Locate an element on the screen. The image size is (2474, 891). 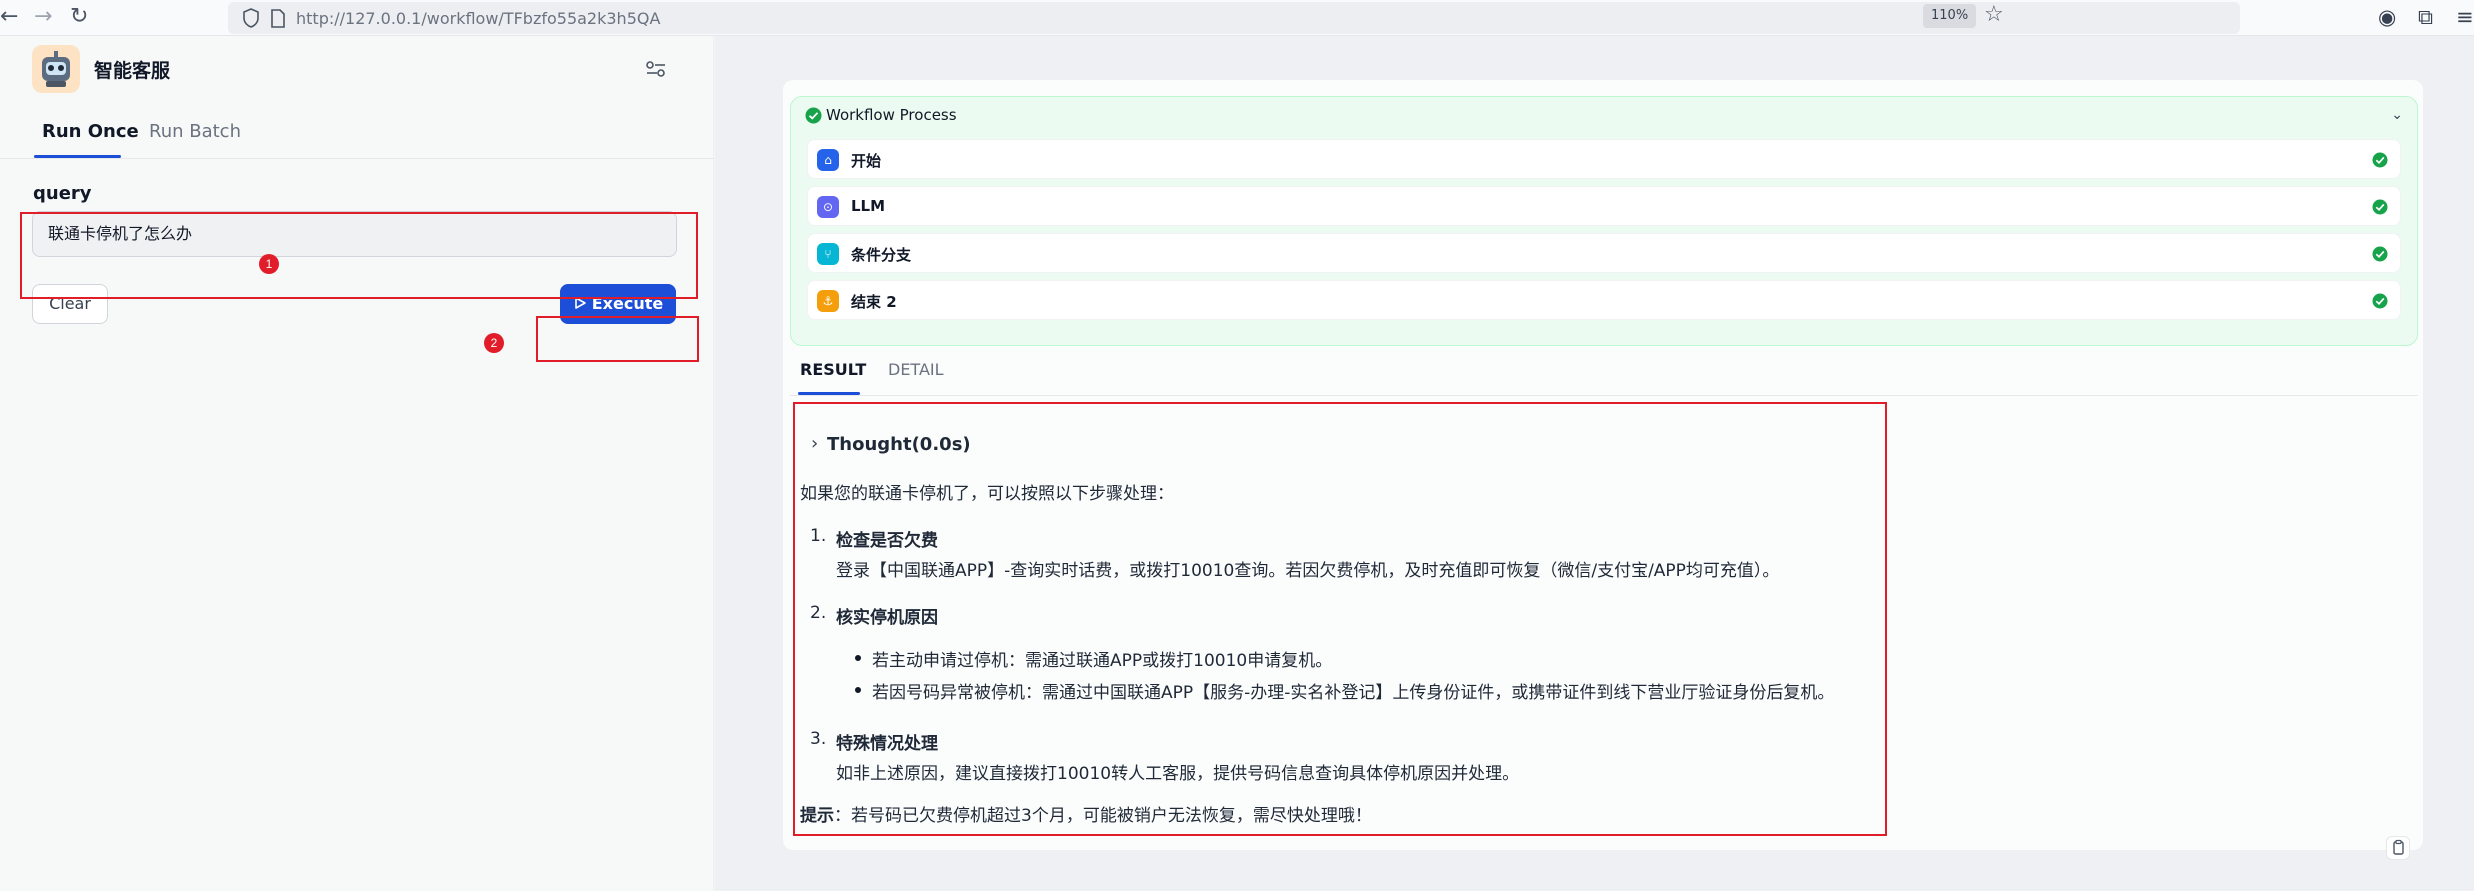
workflow-title: Workflow Process is located at coordinates (891, 115).